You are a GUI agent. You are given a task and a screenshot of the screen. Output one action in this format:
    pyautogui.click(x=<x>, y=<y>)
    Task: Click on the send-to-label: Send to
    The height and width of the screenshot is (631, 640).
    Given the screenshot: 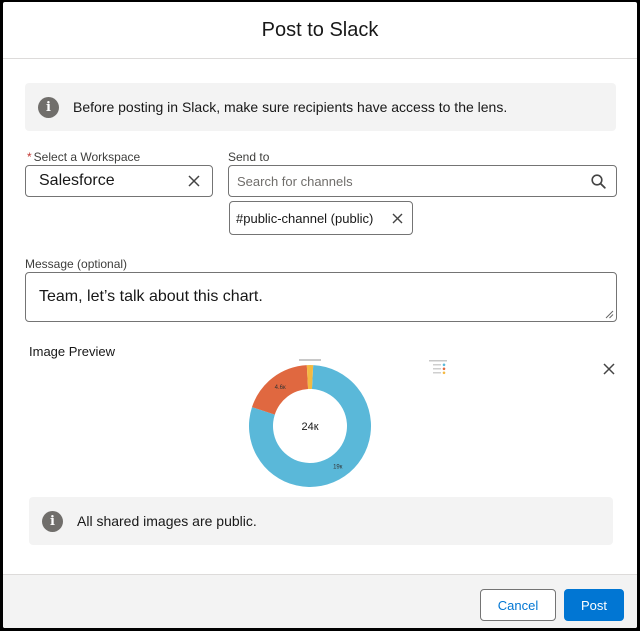 What is the action you would take?
    pyautogui.click(x=248, y=157)
    